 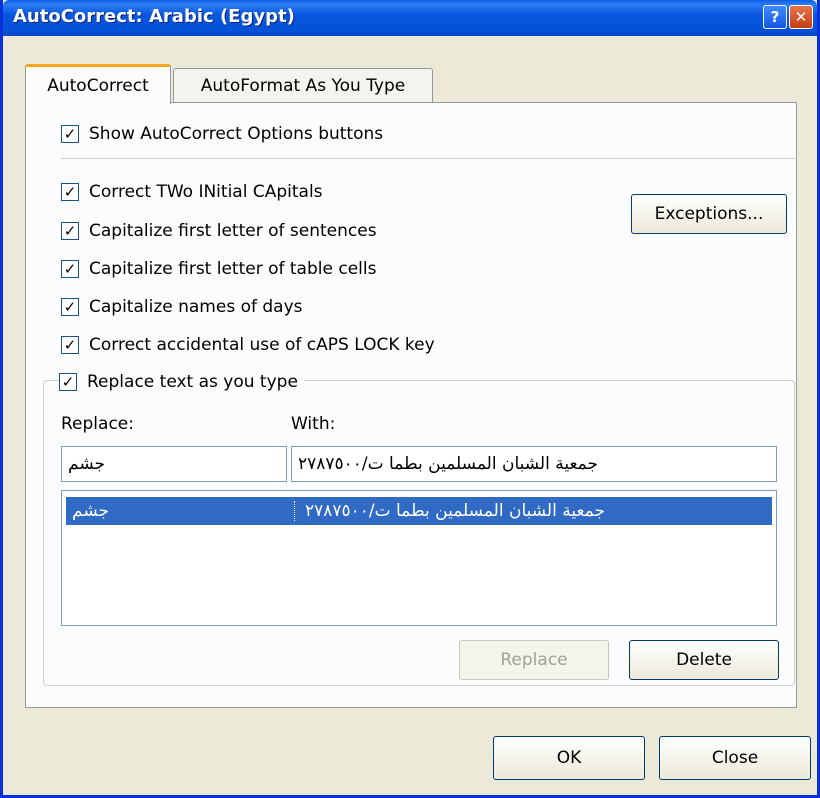 I want to click on list-item-with: جمعية الشبان المسلمين بطما ت/٢٧٨٧٥٠٠, so click(x=533, y=511).